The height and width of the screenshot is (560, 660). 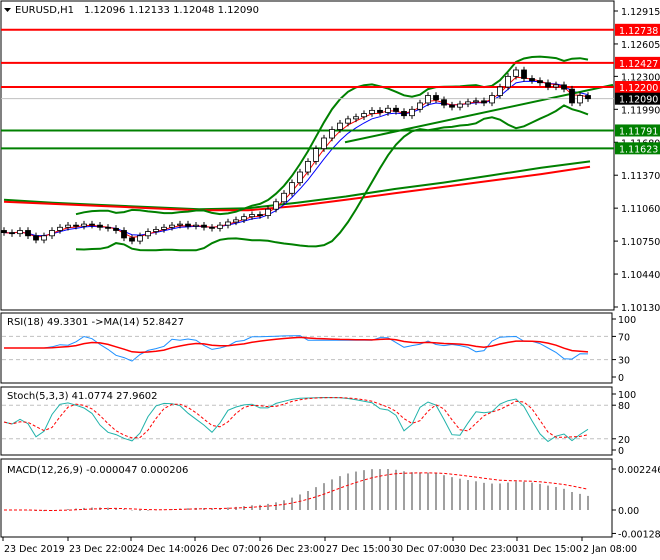 I want to click on stoch-label: Stoch(5,3,3) 41.0774 27.9602, so click(x=82, y=396).